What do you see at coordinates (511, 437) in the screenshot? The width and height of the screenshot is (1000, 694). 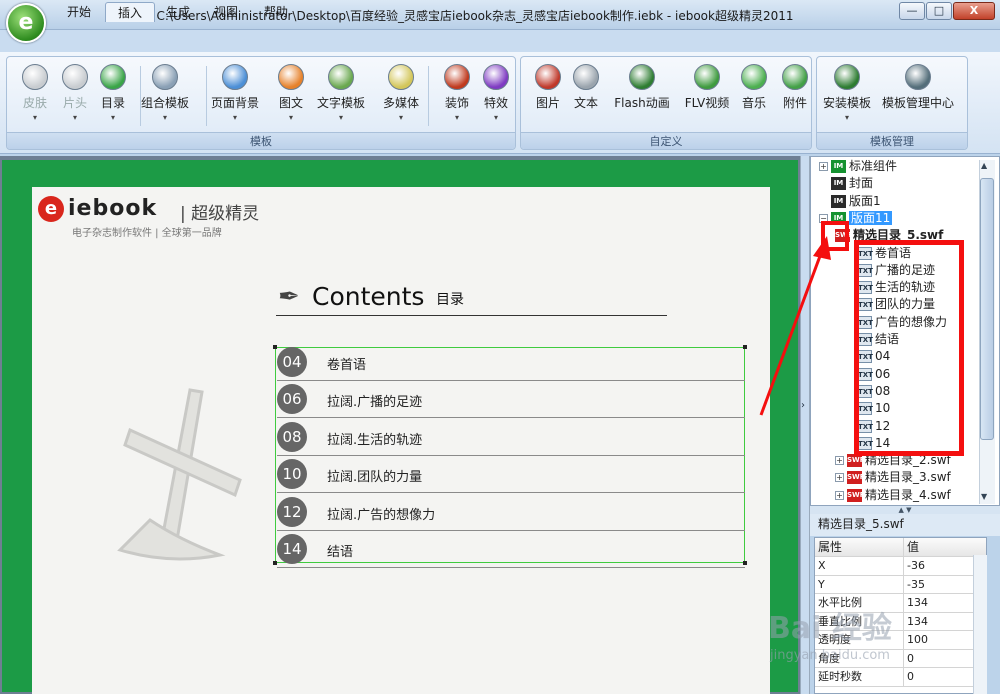 I see `toc-row: 08 拉阔.生活的轨迹` at bounding box center [511, 437].